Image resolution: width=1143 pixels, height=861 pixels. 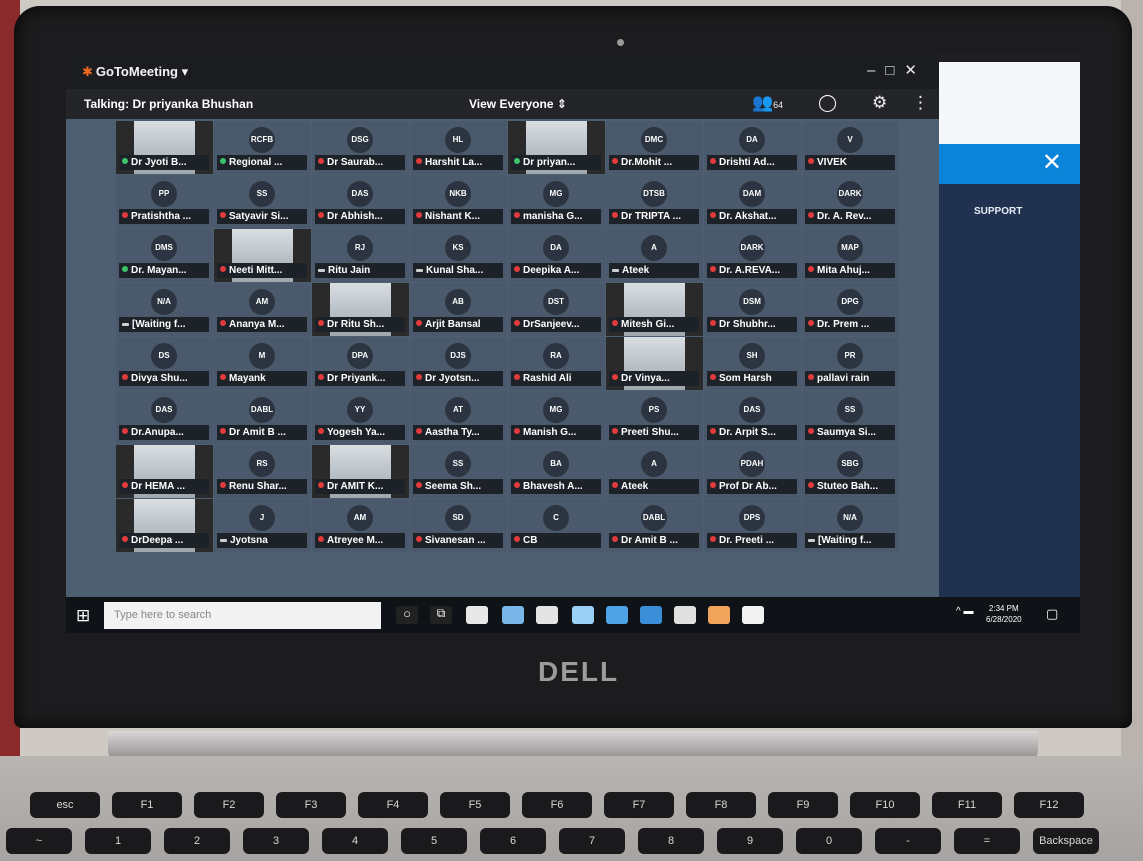 What do you see at coordinates (360, 255) in the screenshot?
I see `participant-tile: RJ Ritu Jain` at bounding box center [360, 255].